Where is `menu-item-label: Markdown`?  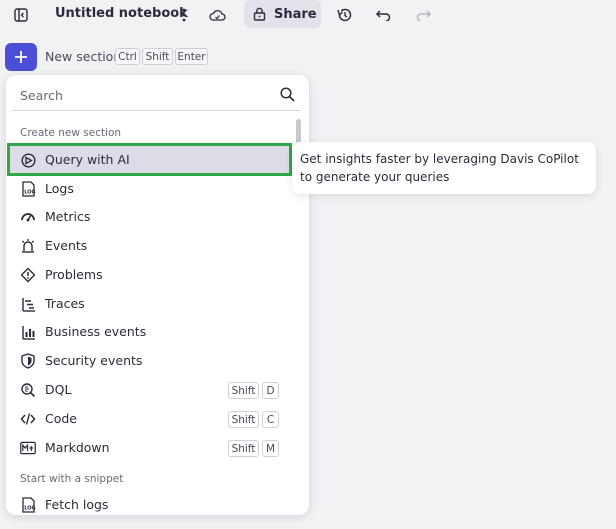
menu-item-label: Markdown is located at coordinates (77, 447).